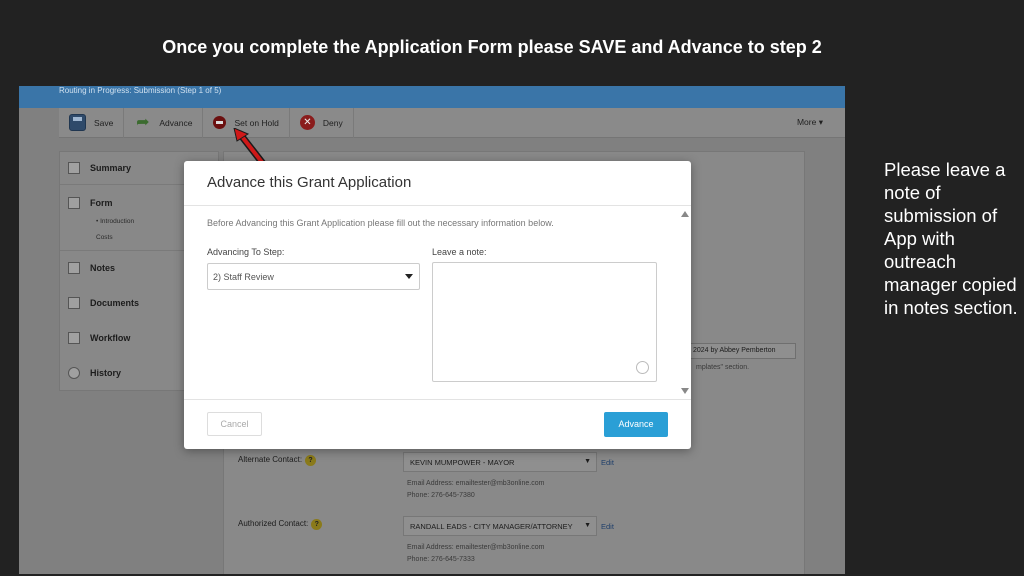 This screenshot has width=1024, height=576. What do you see at coordinates (607, 526) in the screenshot?
I see `authorized-contact-edit-link: Edit` at bounding box center [607, 526].